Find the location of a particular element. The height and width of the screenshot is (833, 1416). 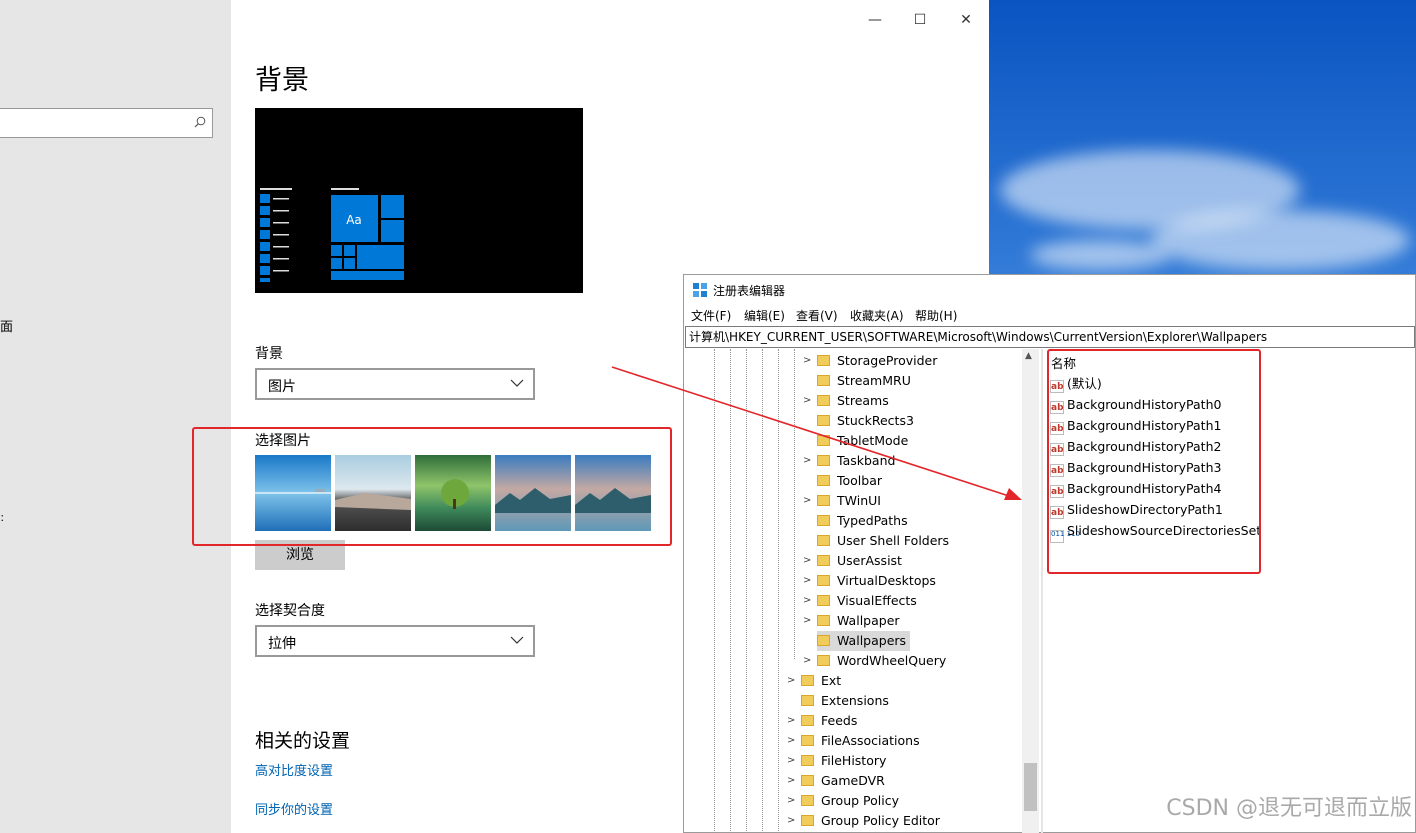

watermark: CSDN @退无可退而立版 is located at coordinates (1289, 808).